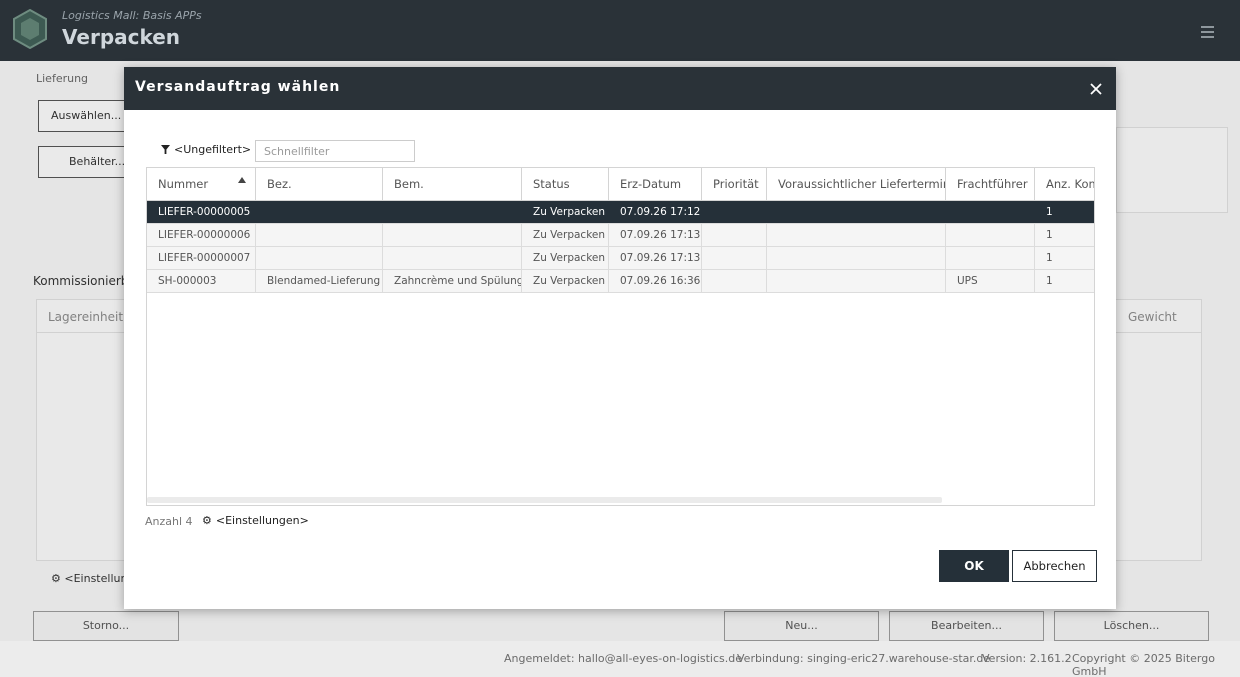 The image size is (1240, 677). Describe the element at coordinates (856, 184) in the screenshot. I see `column-header-liefertermin: Voraussichtlicher Liefertermin` at that location.